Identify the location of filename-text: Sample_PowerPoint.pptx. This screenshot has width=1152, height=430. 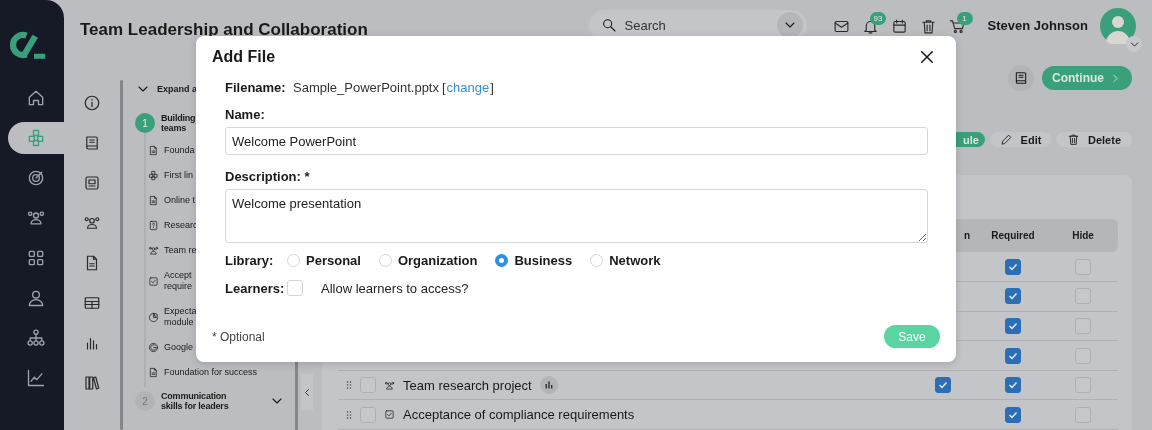
(366, 87).